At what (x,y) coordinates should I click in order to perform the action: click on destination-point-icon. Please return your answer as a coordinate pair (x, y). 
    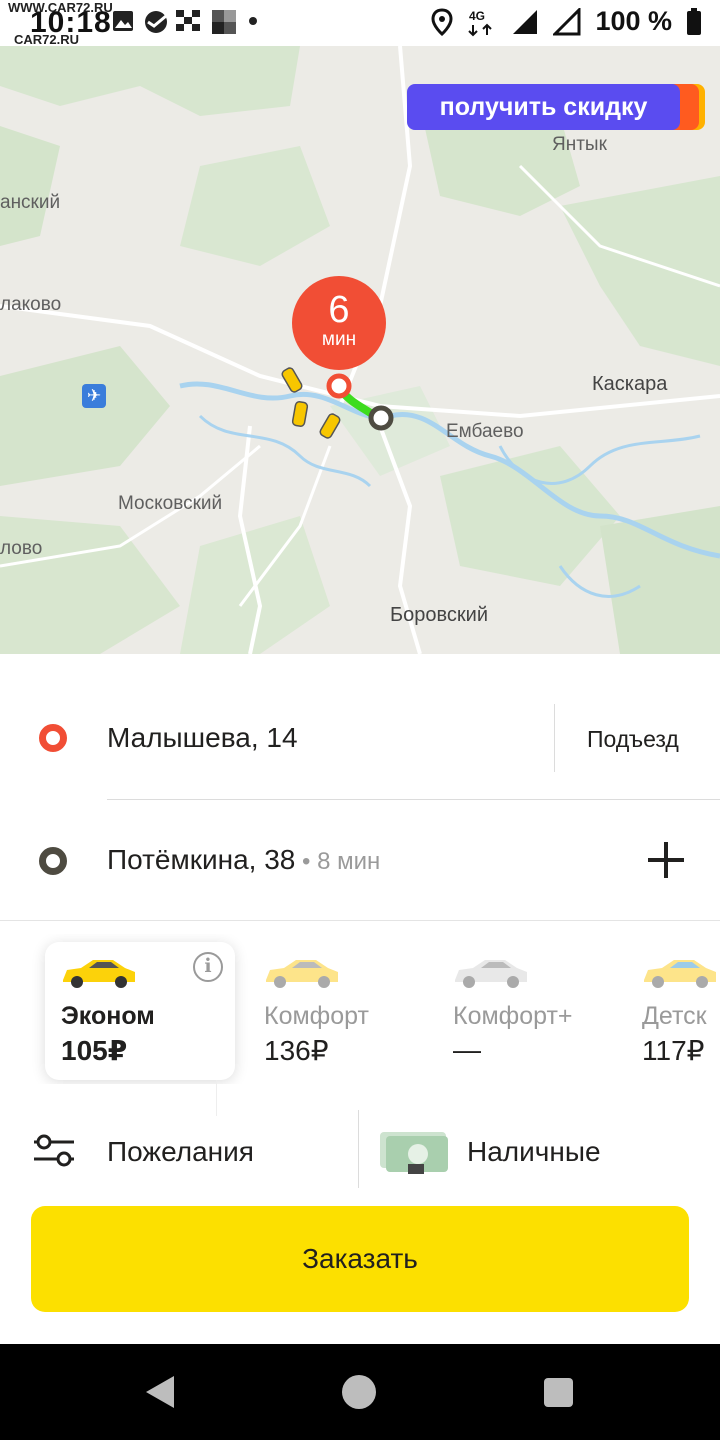
    Looking at the image, I should click on (53, 861).